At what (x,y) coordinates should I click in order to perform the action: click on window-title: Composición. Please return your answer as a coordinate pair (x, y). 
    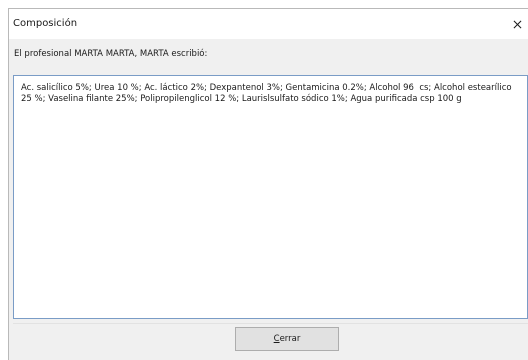
    Looking at the image, I should click on (45, 23).